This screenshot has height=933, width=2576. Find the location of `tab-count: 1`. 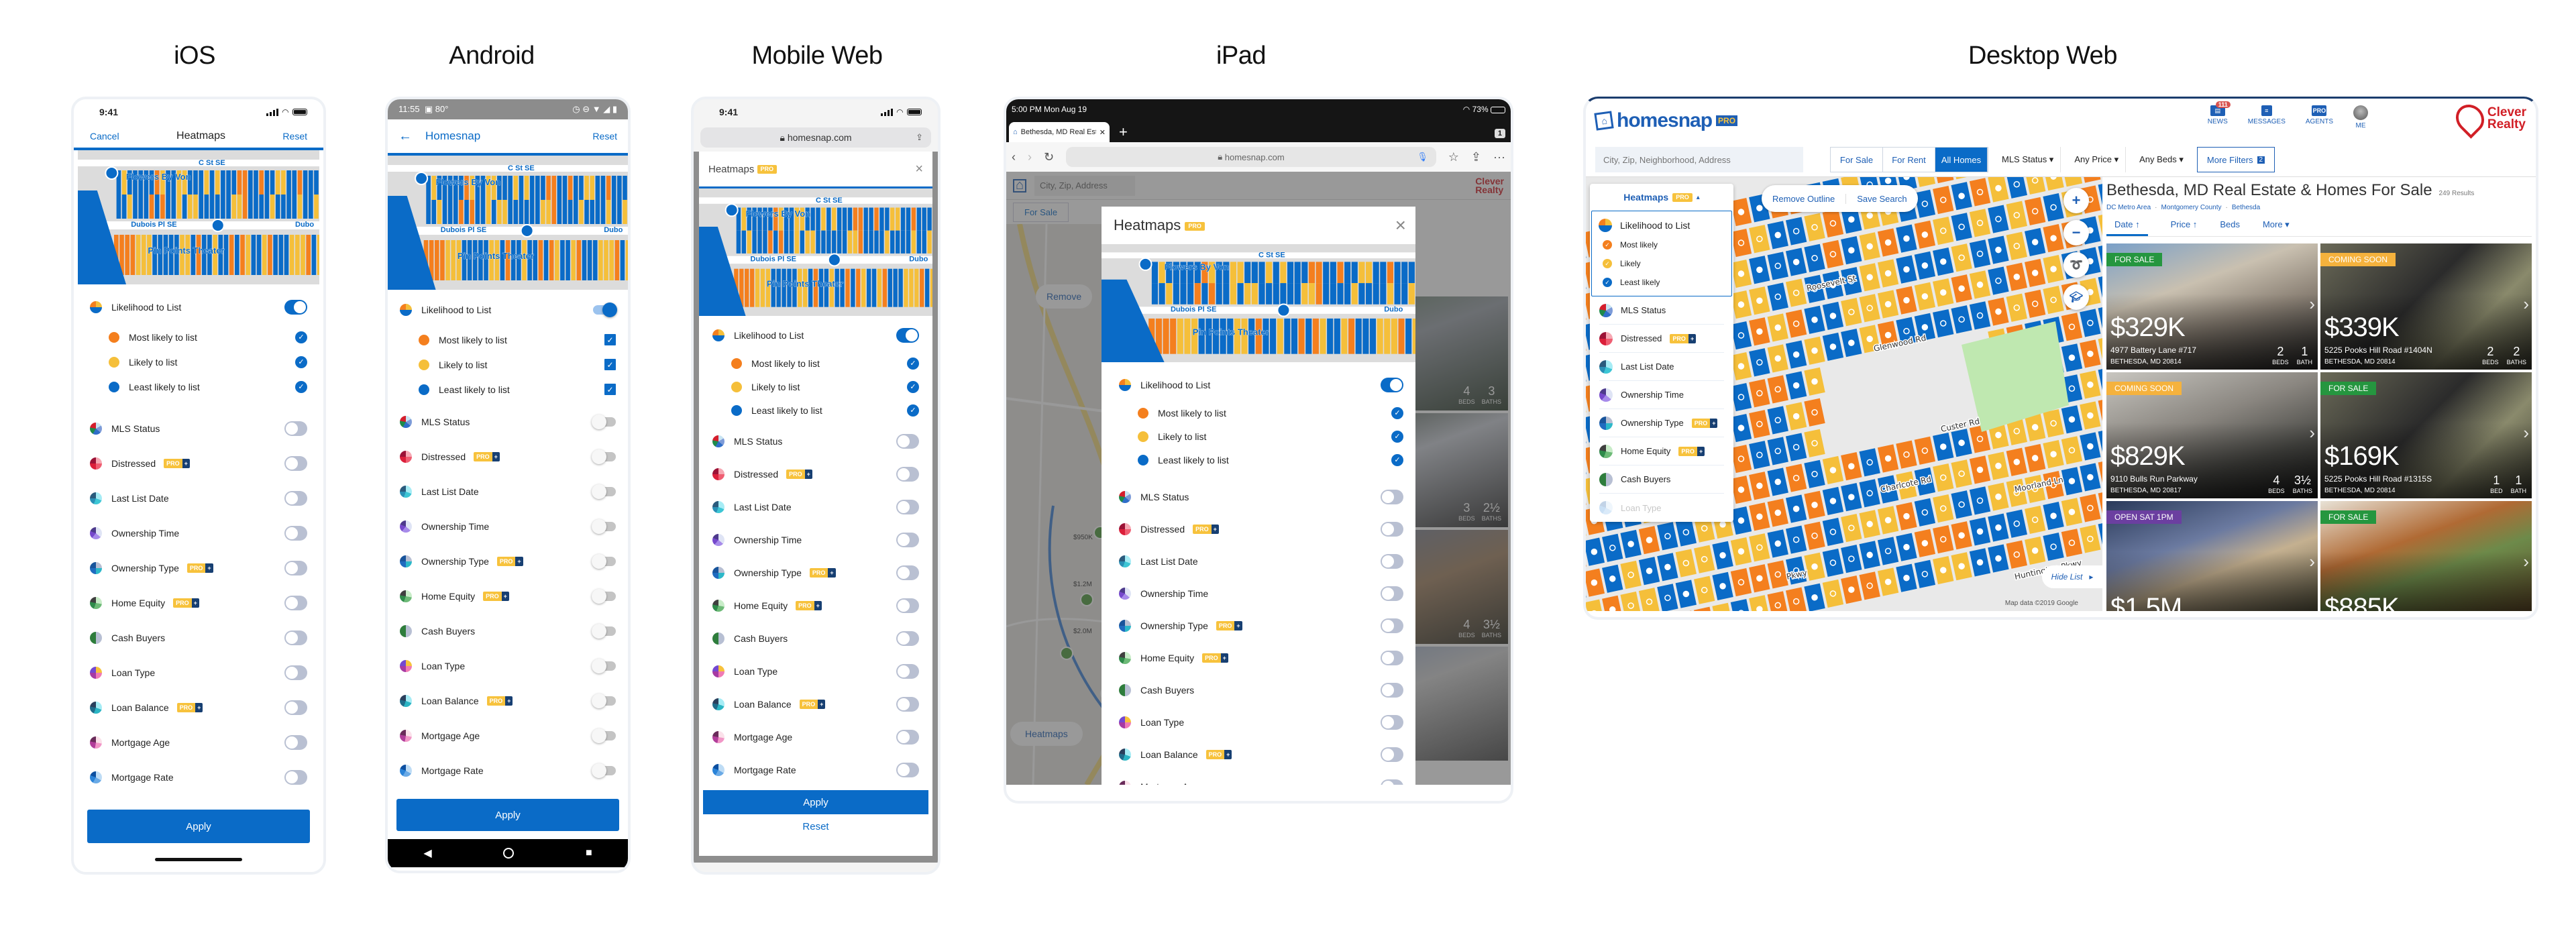

tab-count: 1 is located at coordinates (1499, 133).